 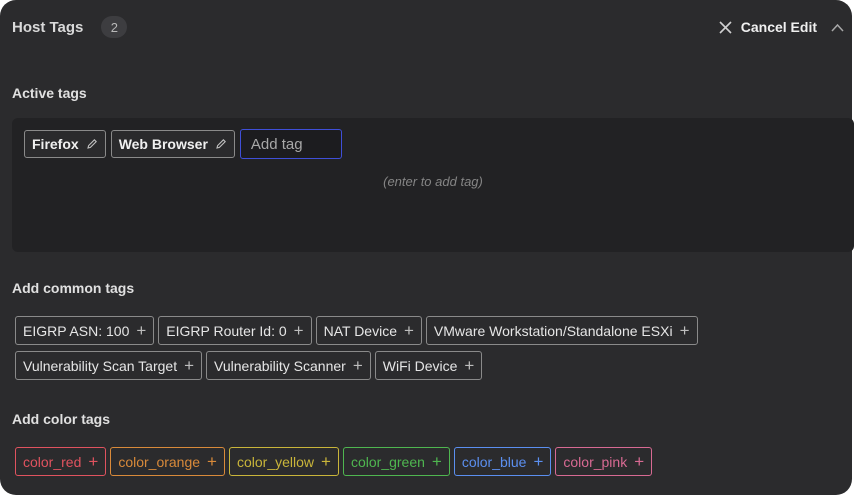 I want to click on color-tag-red: color_red +, so click(x=61, y=461).